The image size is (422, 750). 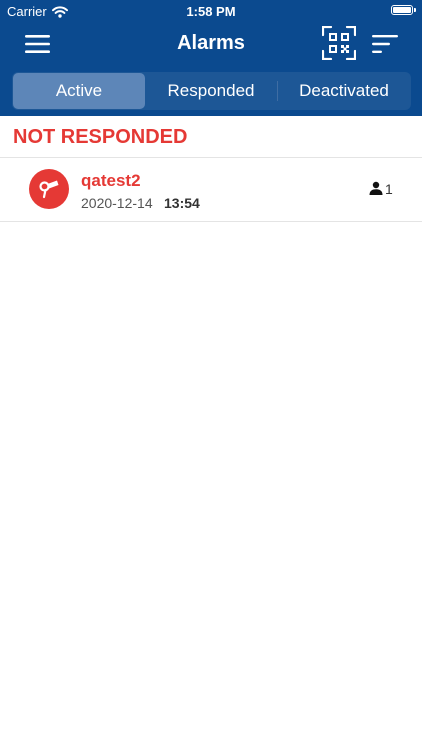 What do you see at coordinates (389, 189) in the screenshot?
I see `responder-count: 1` at bounding box center [389, 189].